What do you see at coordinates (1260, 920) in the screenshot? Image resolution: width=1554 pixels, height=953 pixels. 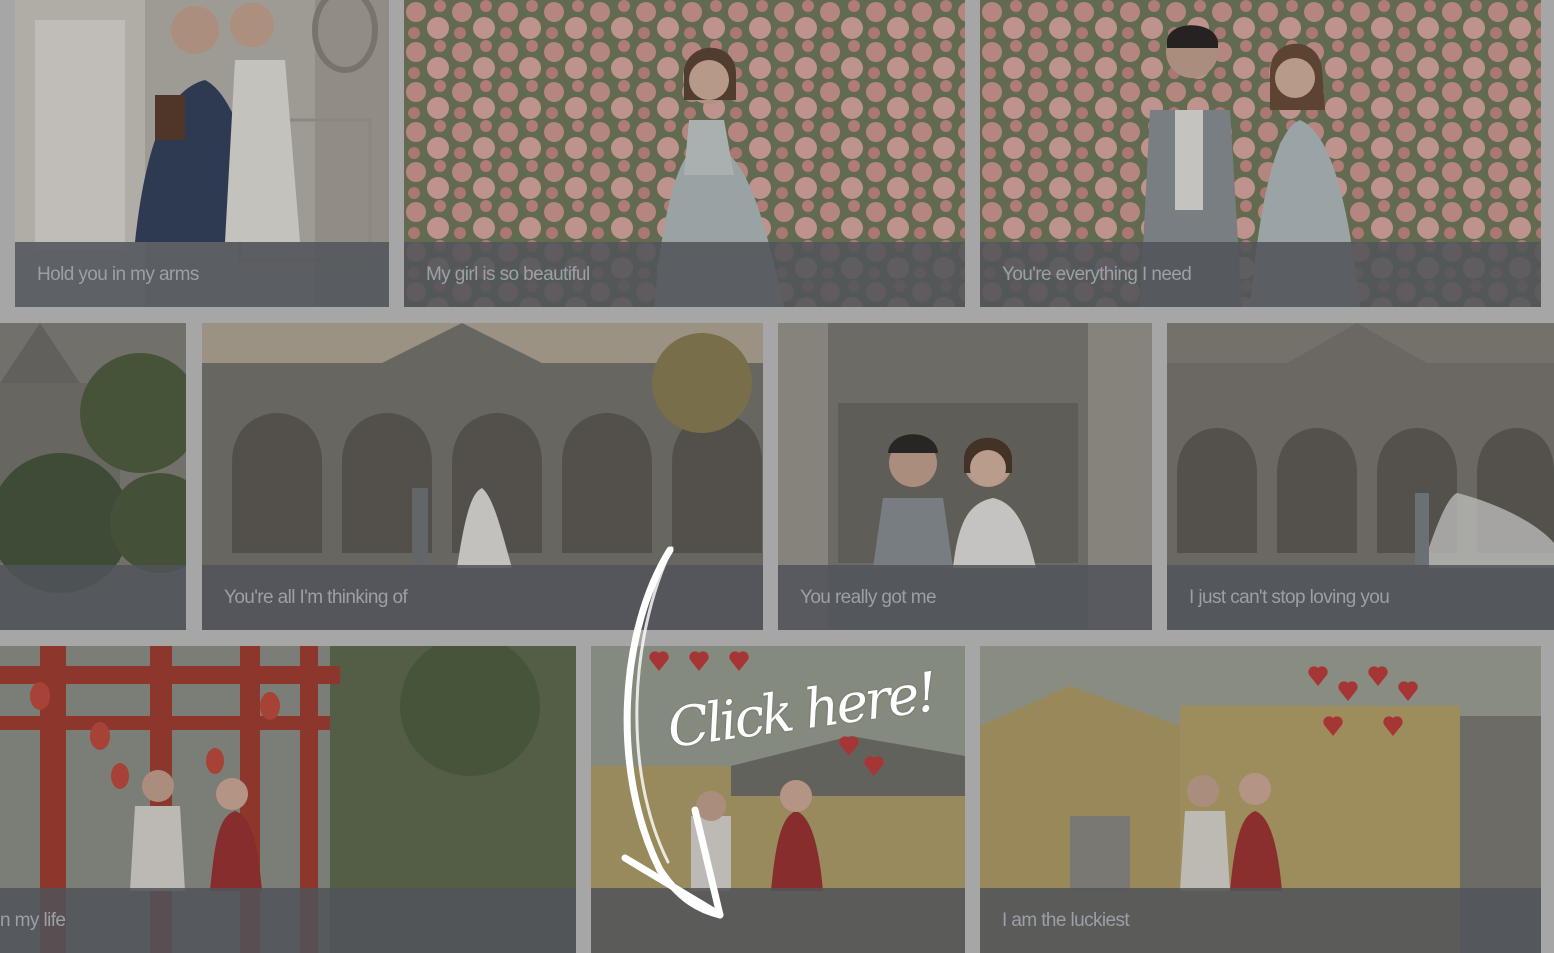 I see `caption-bar: I am the luckiest` at bounding box center [1260, 920].